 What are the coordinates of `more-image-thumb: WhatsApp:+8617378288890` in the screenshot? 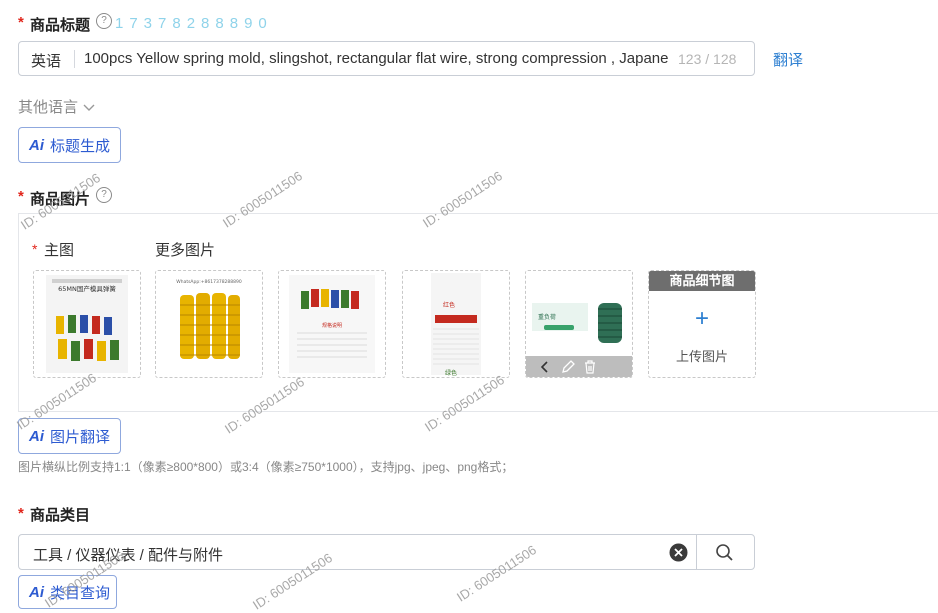 It's located at (209, 324).